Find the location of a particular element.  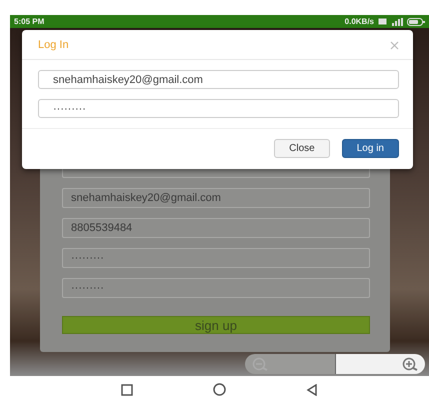

dialog-title: Log In is located at coordinates (53, 45).